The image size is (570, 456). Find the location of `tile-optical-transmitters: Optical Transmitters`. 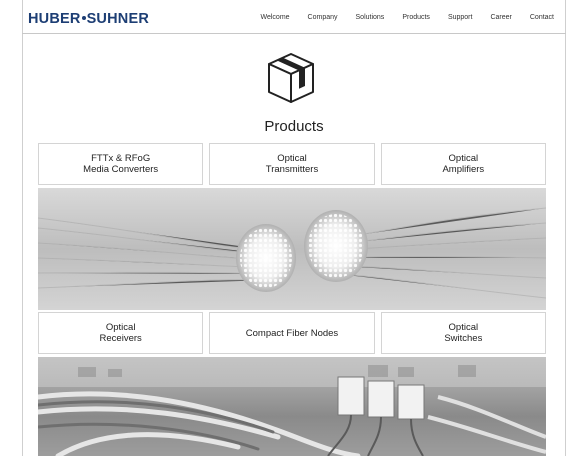

tile-optical-transmitters: Optical Transmitters is located at coordinates (292, 164).